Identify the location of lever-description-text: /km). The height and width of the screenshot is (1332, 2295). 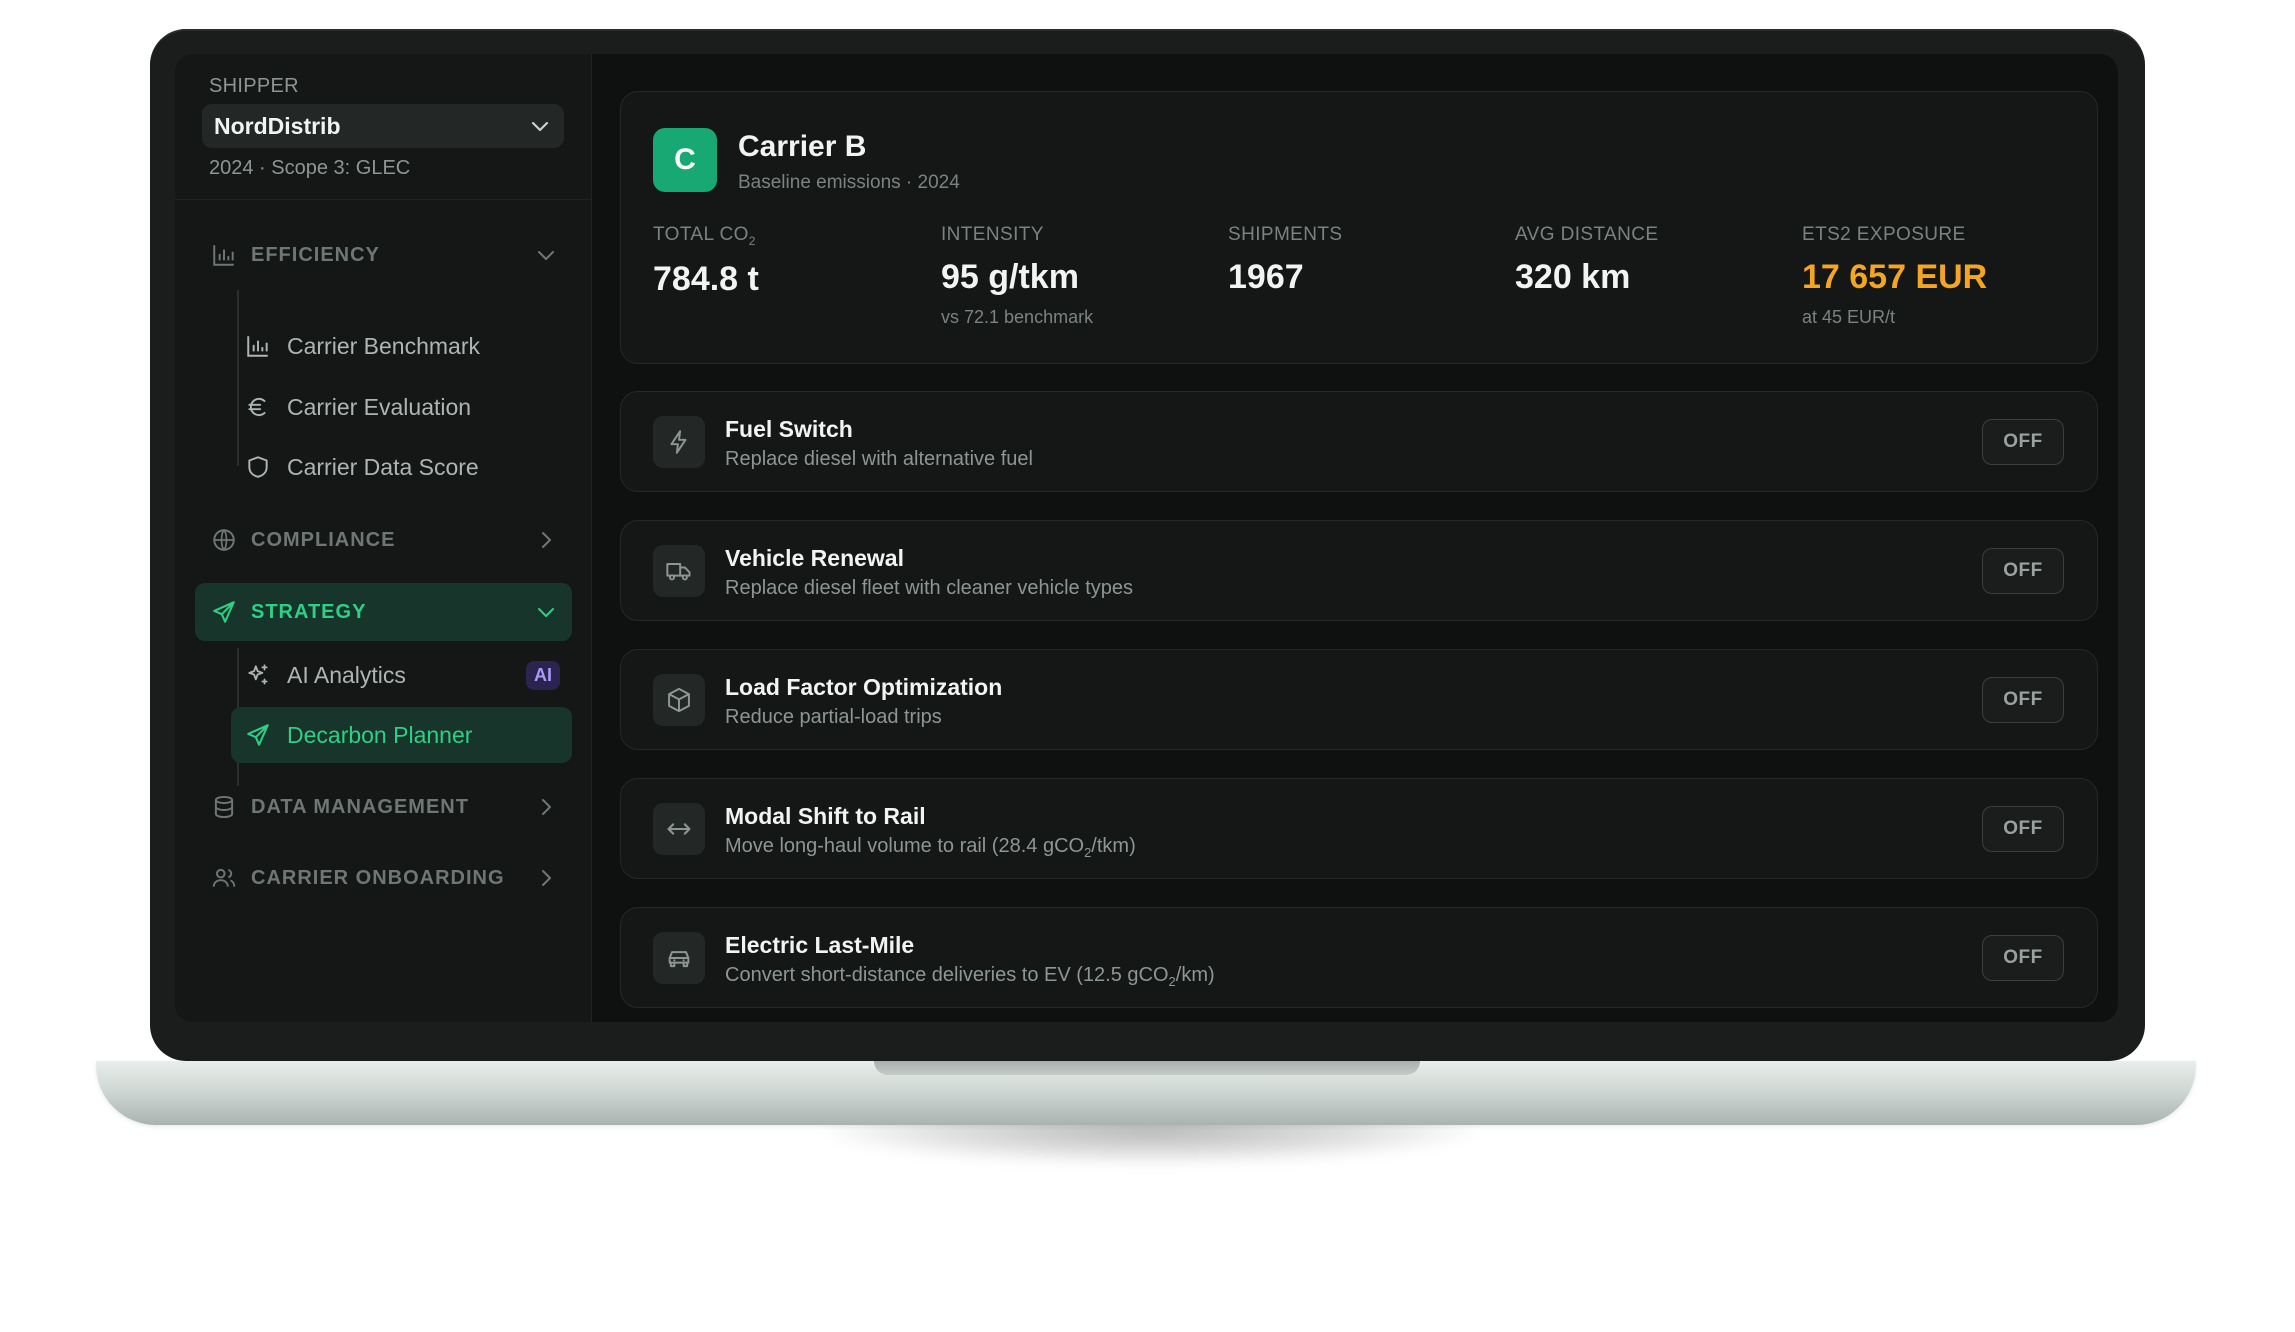
(1195, 975).